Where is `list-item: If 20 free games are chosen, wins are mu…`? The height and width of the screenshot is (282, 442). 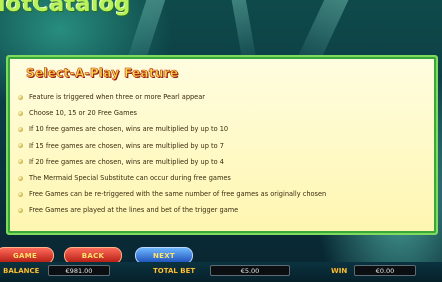 list-item: If 20 free games are chosen, wins are mu… is located at coordinates (172, 162).